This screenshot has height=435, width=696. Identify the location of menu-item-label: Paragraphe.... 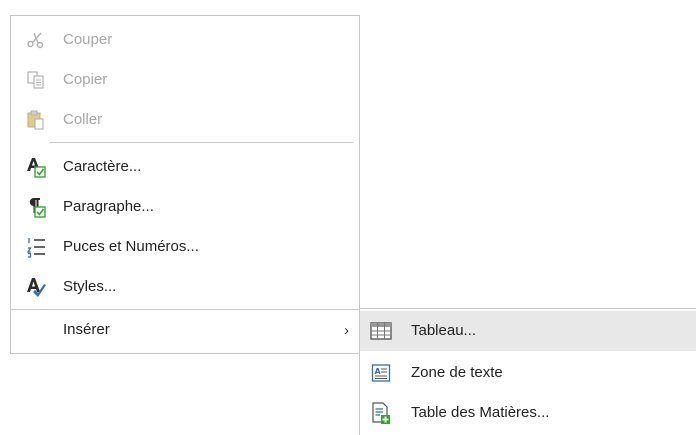
(108, 206).